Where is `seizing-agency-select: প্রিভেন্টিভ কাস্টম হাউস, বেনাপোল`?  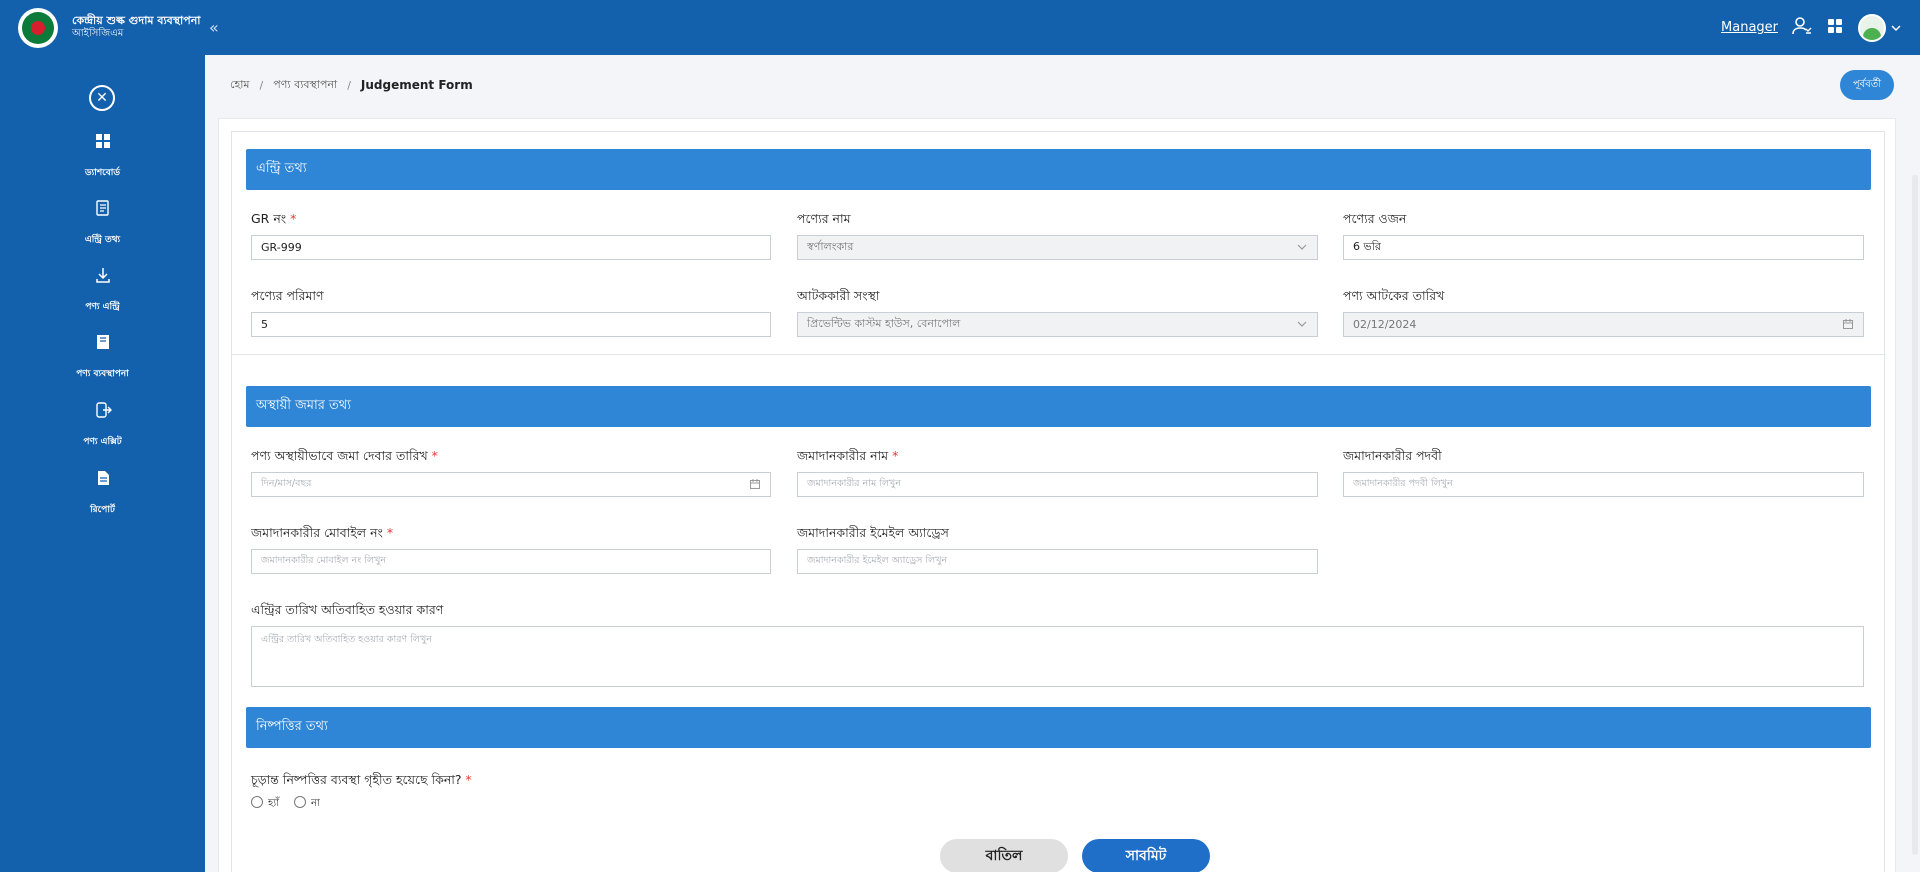 seizing-agency-select: প্রিভেন্টিভ কাস্টম হাউস, বেনাপোল is located at coordinates (1057, 324).